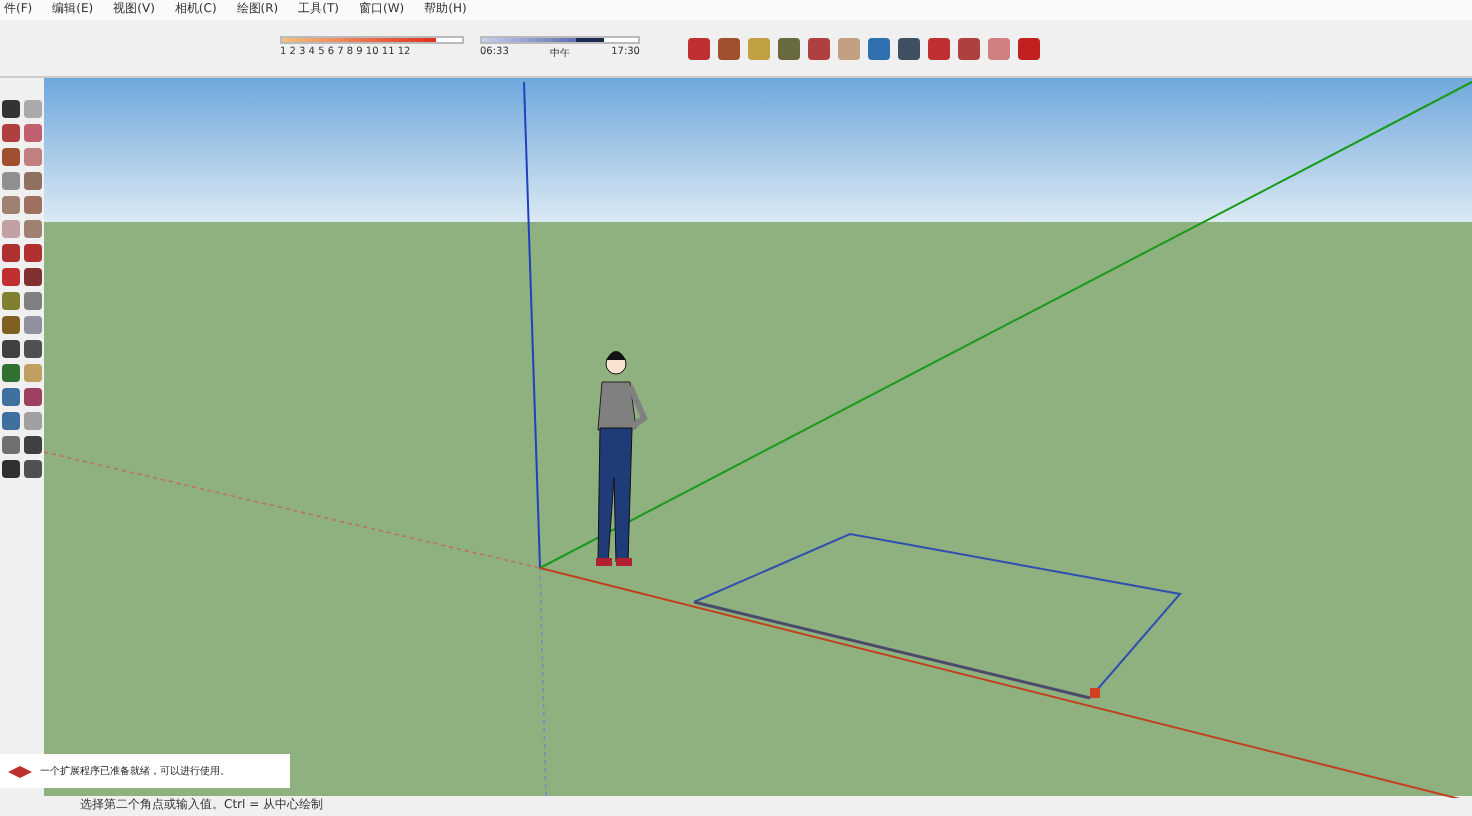 This screenshot has width=1472, height=816. I want to click on cursor-icon, so click(1095, 693).